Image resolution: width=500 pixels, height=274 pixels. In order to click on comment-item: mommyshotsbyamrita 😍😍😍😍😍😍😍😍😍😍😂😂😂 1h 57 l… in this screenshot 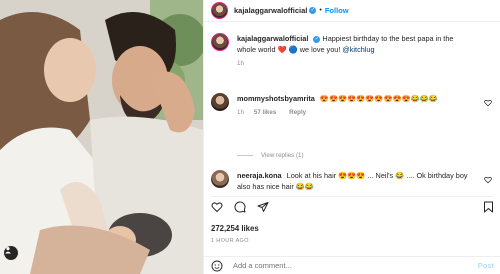, I will do `click(353, 105)`.